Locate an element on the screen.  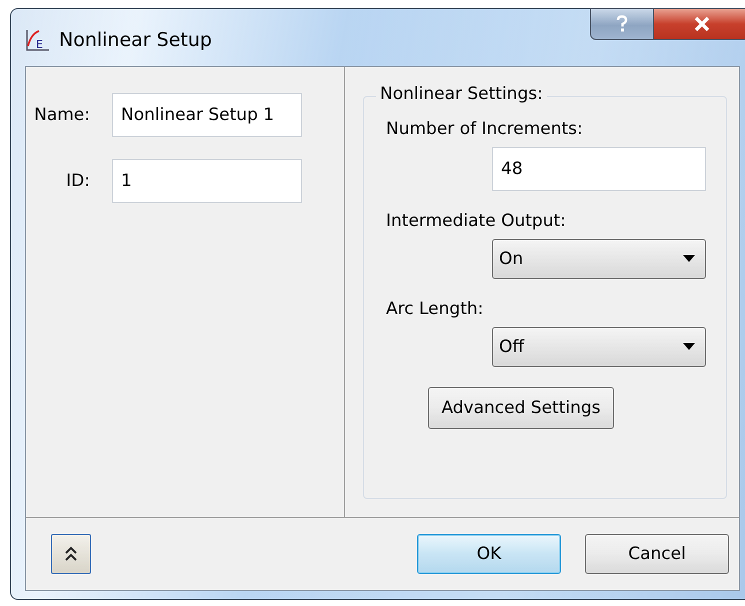
field-label: ID: is located at coordinates (78, 181).